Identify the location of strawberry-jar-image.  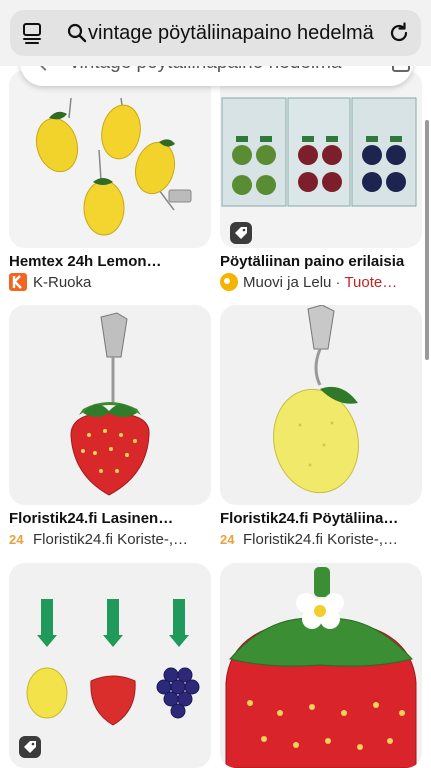
(321, 665).